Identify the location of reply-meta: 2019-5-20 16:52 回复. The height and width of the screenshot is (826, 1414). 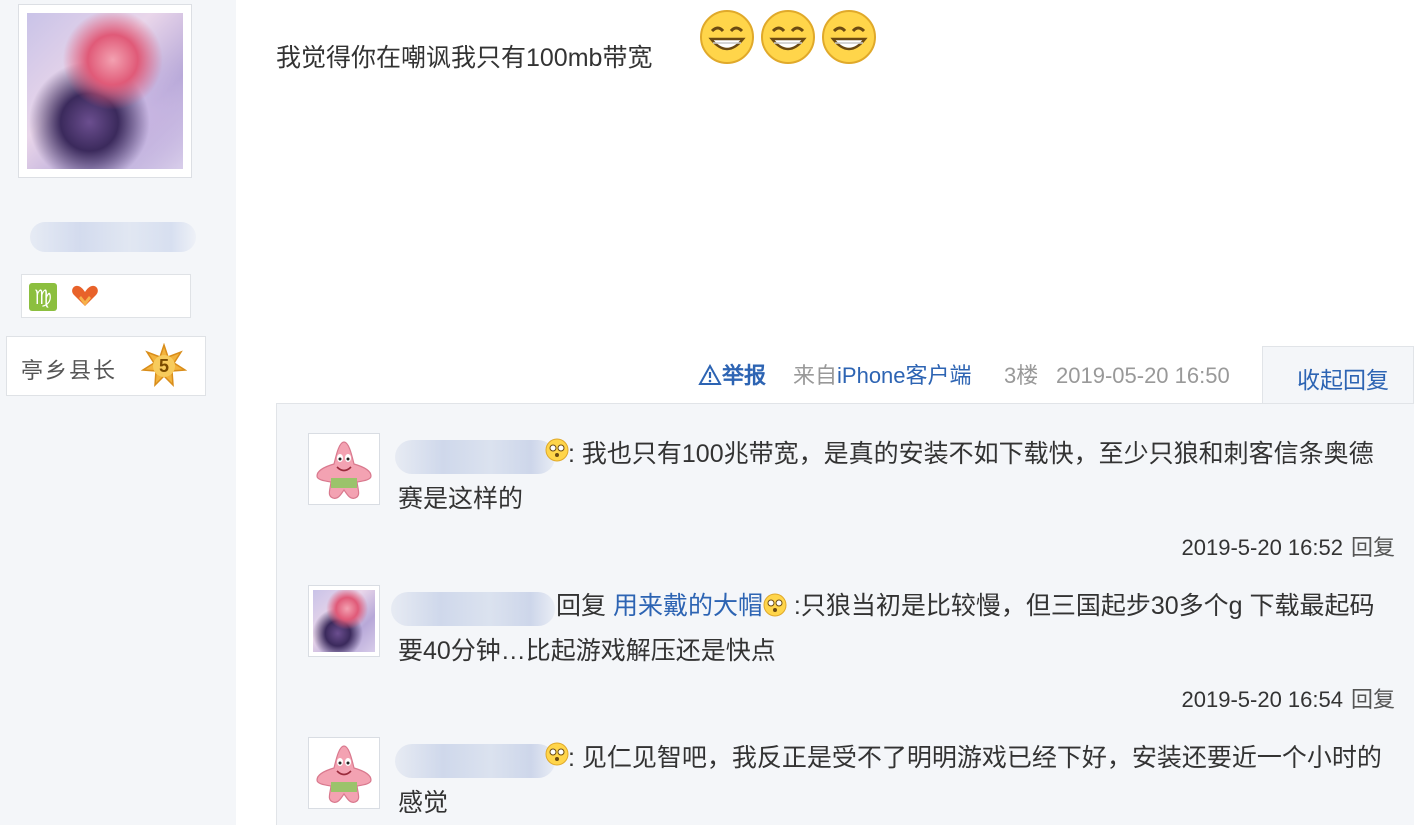
(1288, 546).